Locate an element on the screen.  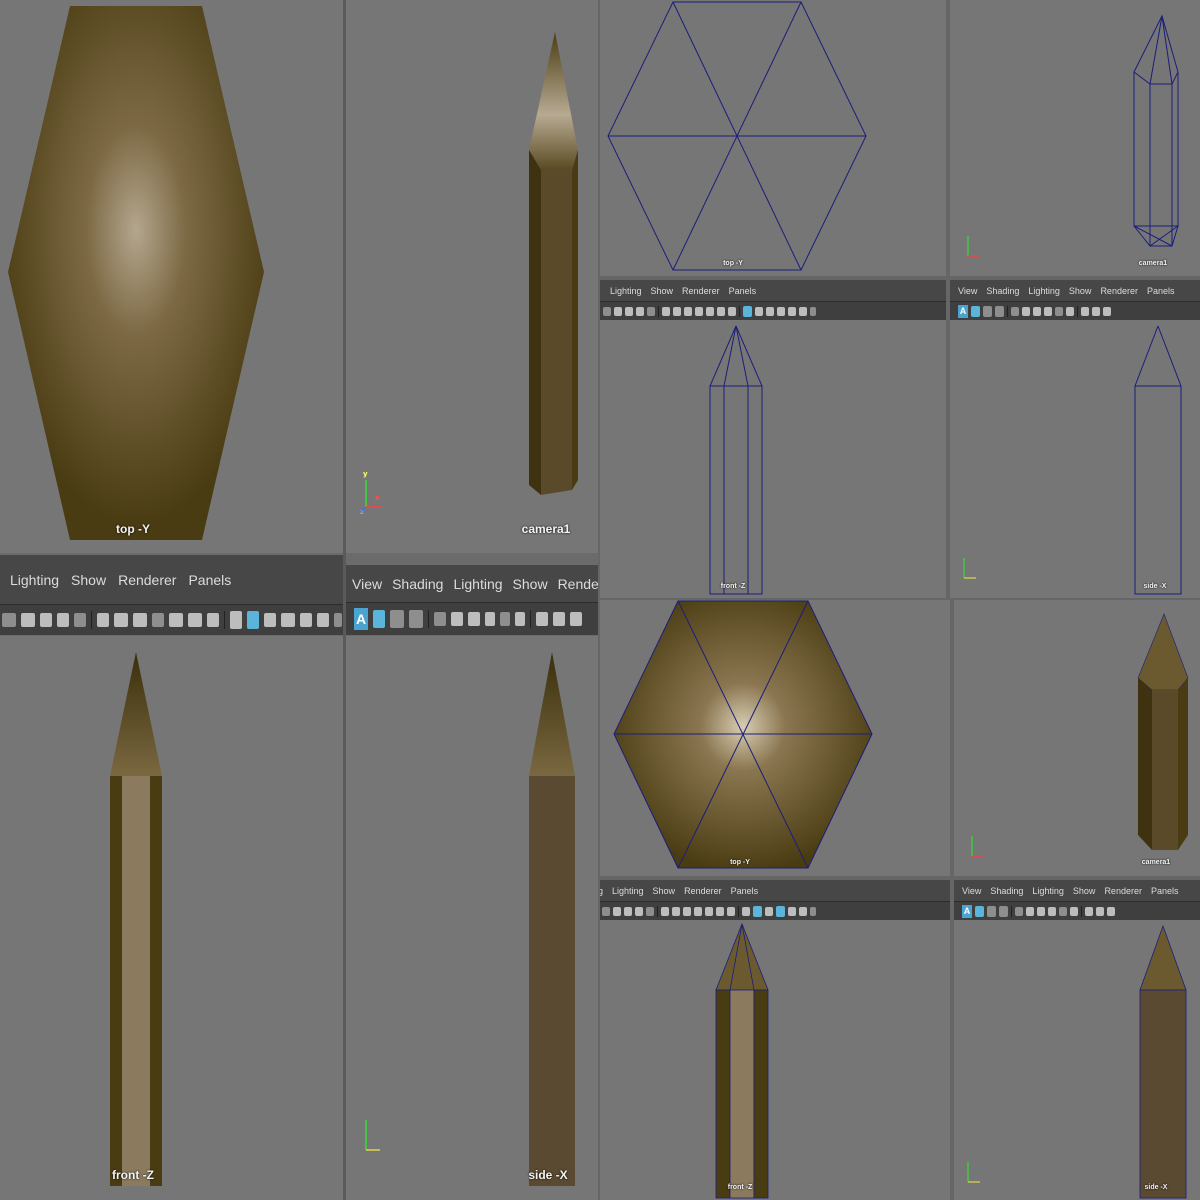
viewport-camera-wireframe: camera1 is located at coordinates (1075, 138).